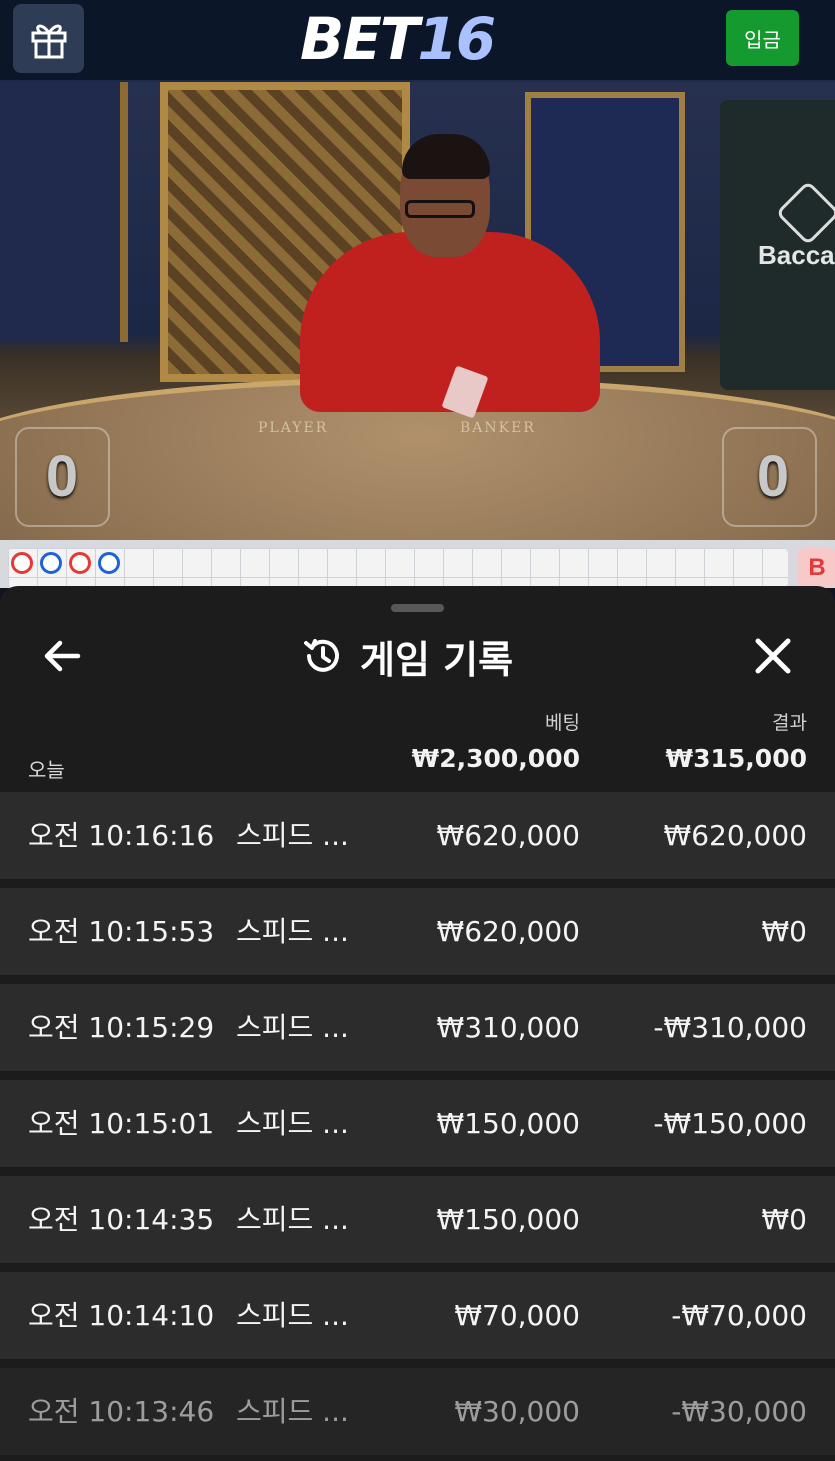  What do you see at coordinates (796, 255) in the screenshot?
I see `baccarat-sign-text: Bacca` at bounding box center [796, 255].